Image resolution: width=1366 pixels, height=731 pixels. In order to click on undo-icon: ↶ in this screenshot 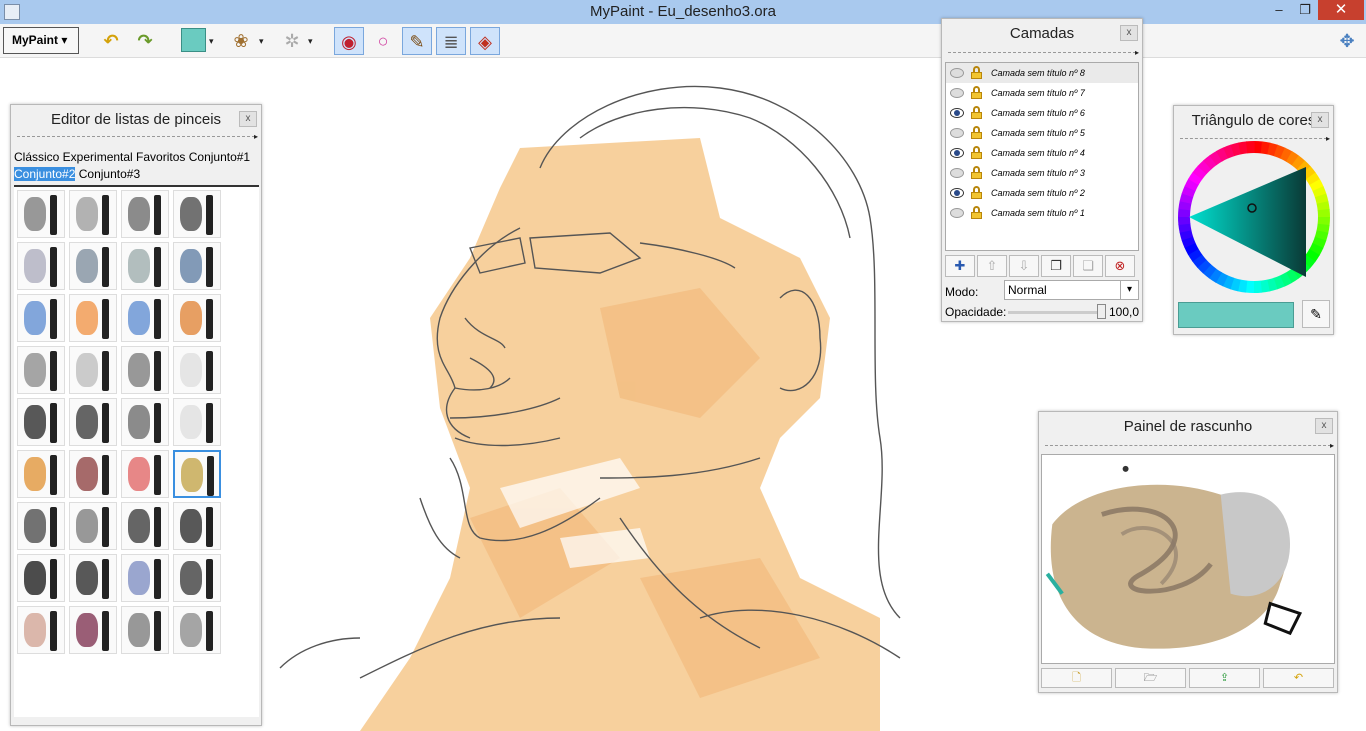, I will do `click(111, 41)`.